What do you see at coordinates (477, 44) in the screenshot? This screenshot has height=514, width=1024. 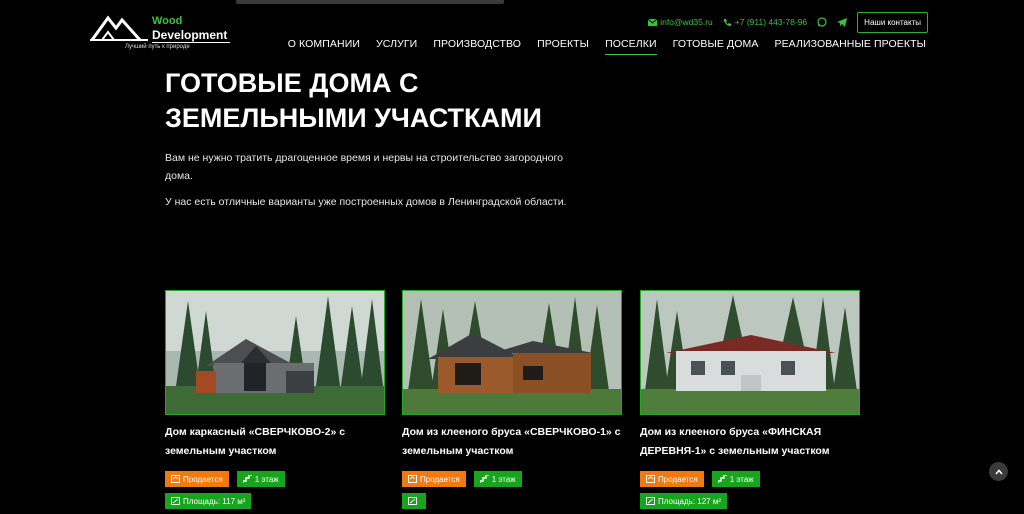 I see `nav-item-production: ПРОИЗВОДСТВО` at bounding box center [477, 44].